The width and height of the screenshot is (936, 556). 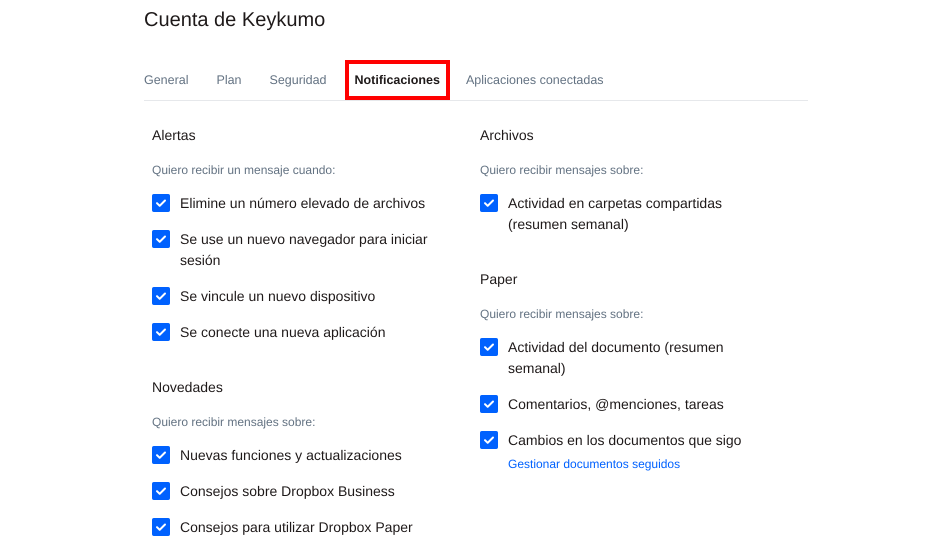 I want to click on tab: Seguridad, so click(x=298, y=80).